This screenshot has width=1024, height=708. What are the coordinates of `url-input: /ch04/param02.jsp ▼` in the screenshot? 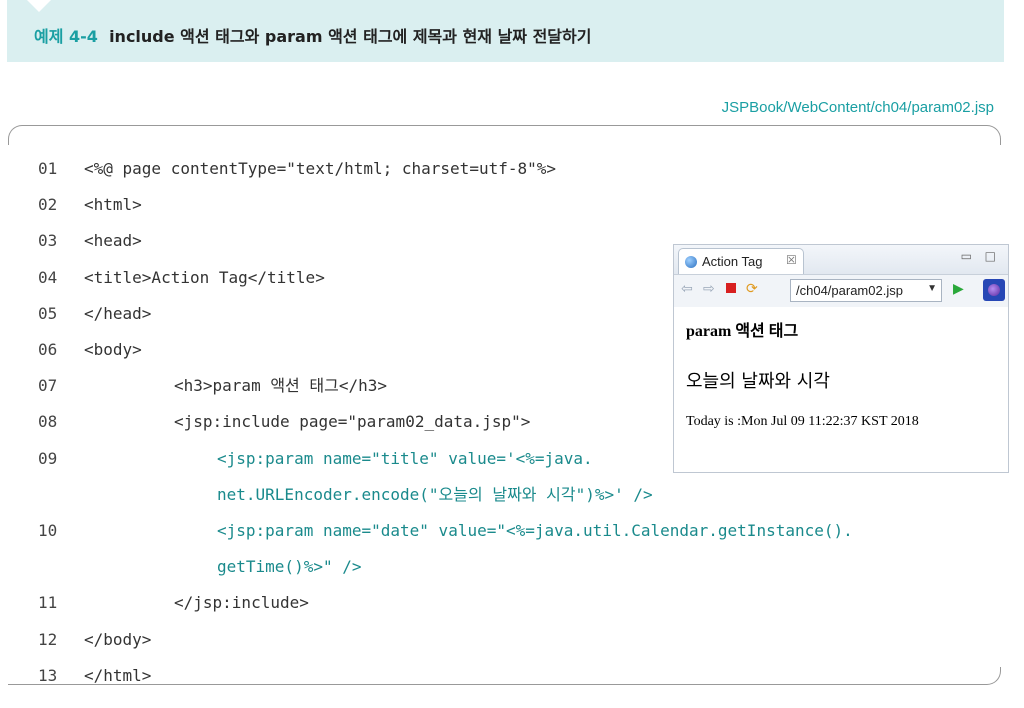 It's located at (866, 290).